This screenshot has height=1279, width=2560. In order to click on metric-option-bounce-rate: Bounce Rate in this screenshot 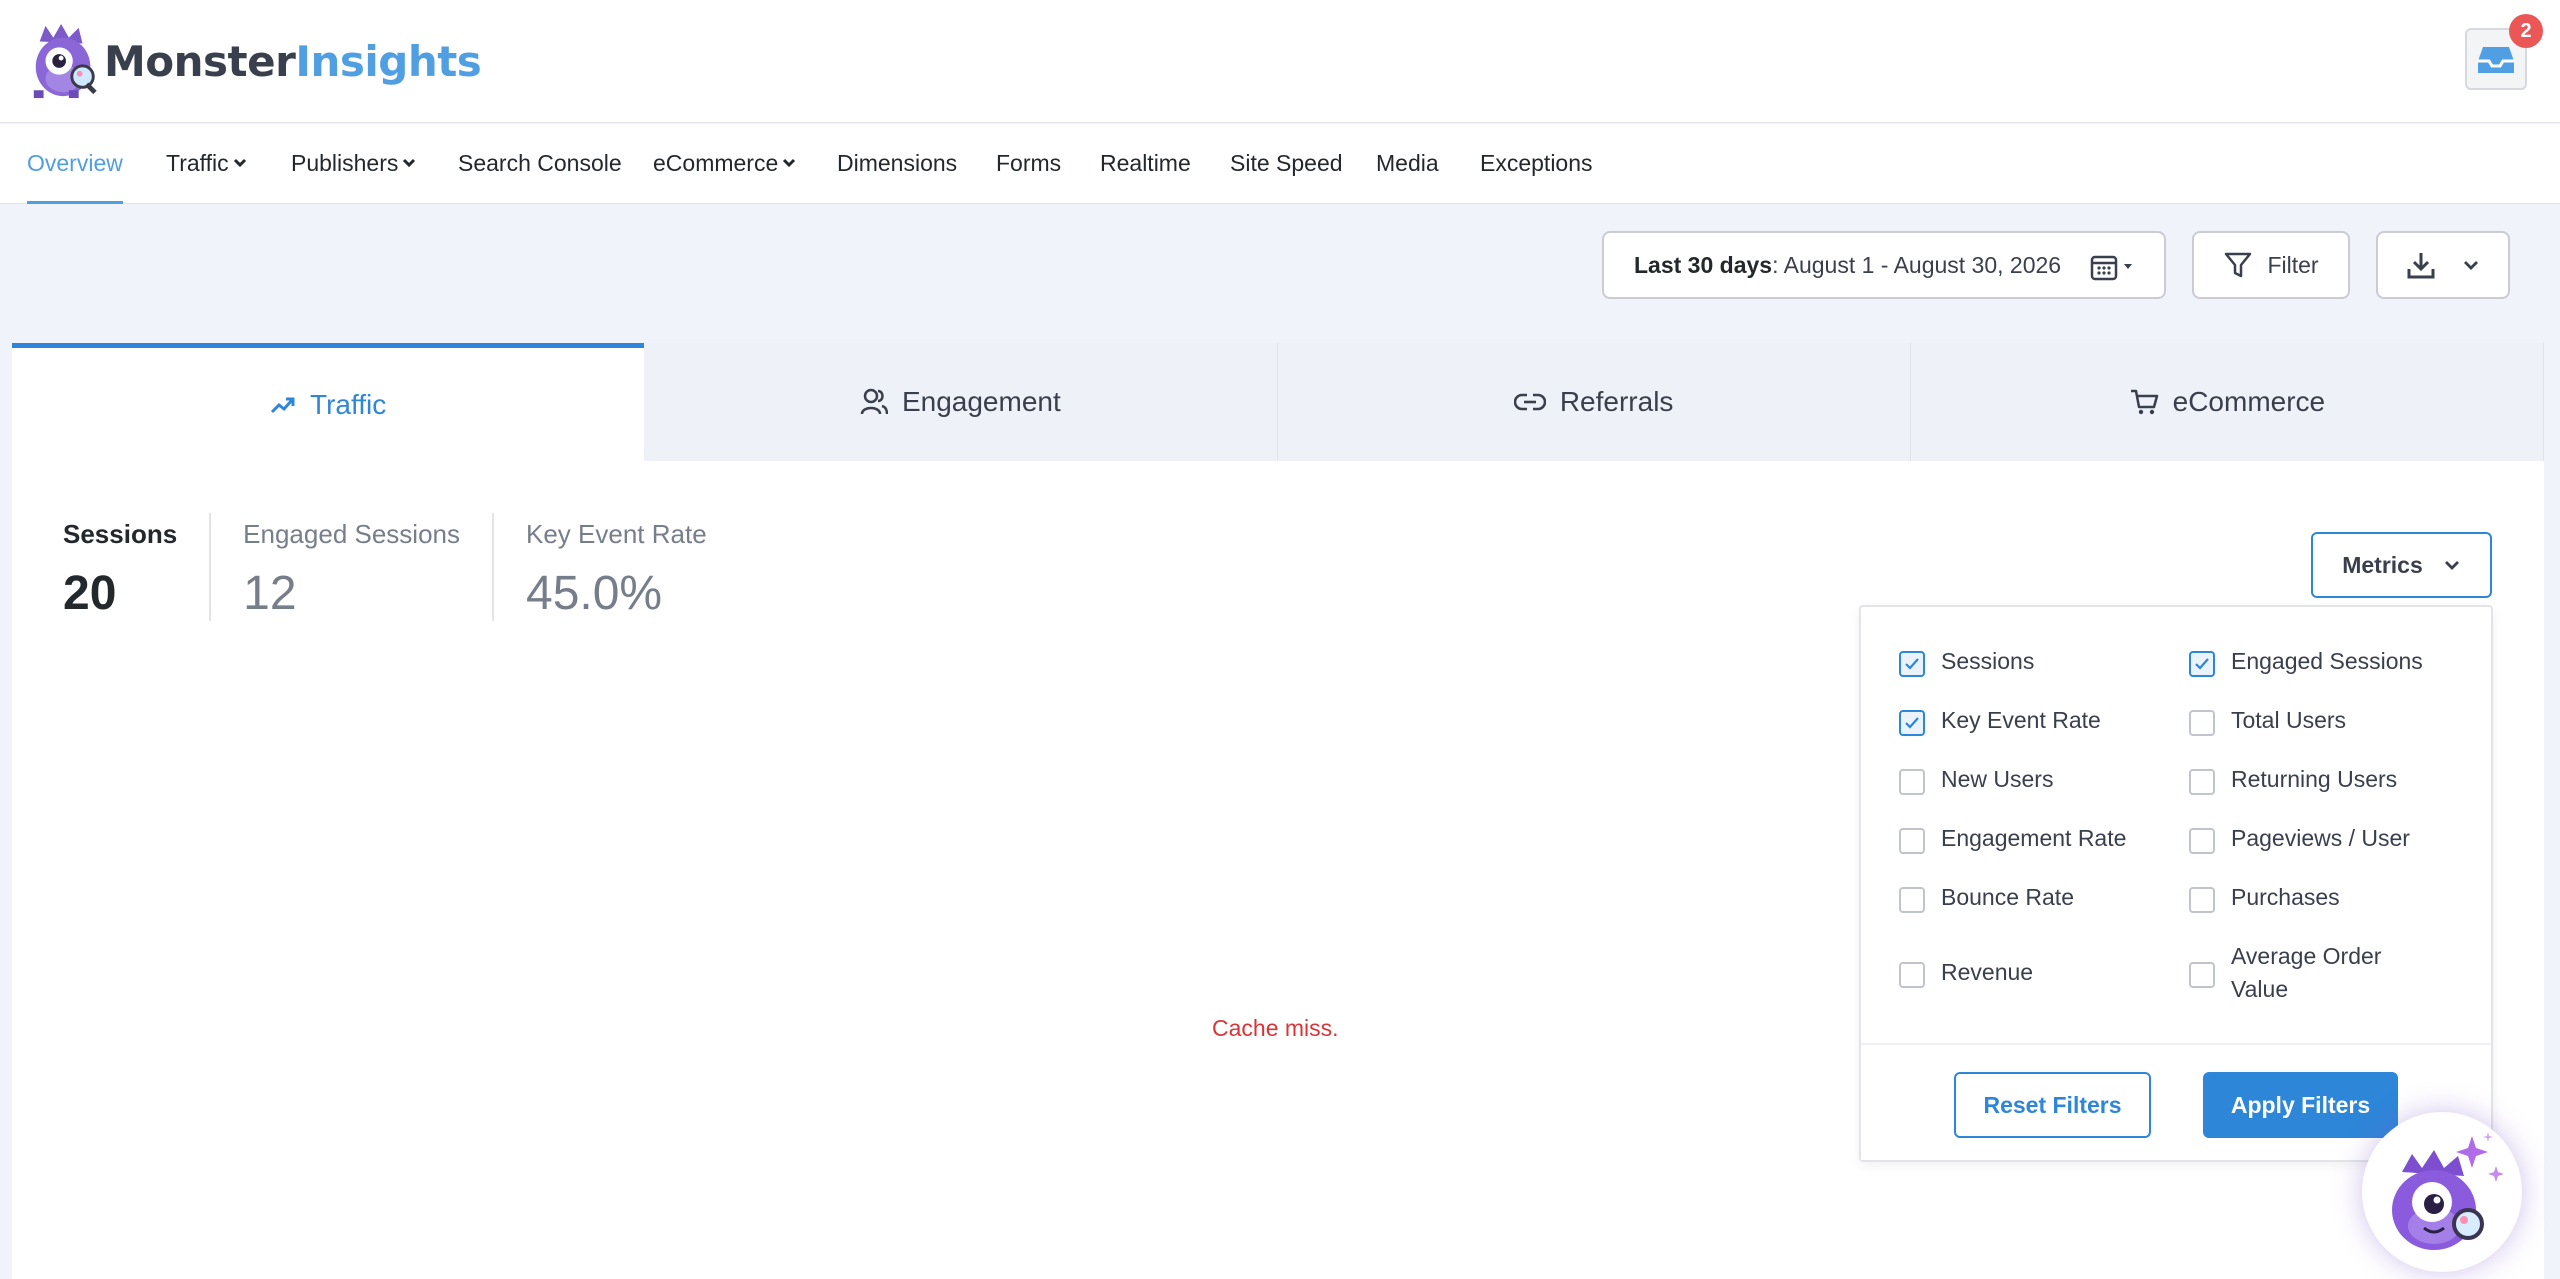, I will do `click(1986, 897)`.